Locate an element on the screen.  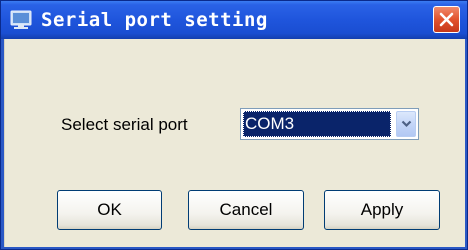
ok-button: OK is located at coordinates (109, 210).